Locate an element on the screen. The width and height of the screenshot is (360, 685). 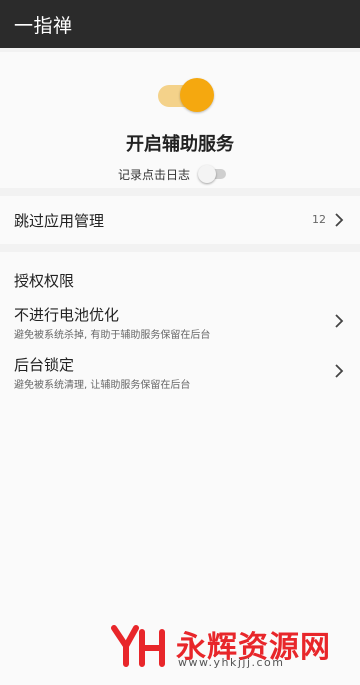
app-bar: 一指禅 is located at coordinates (180, 24).